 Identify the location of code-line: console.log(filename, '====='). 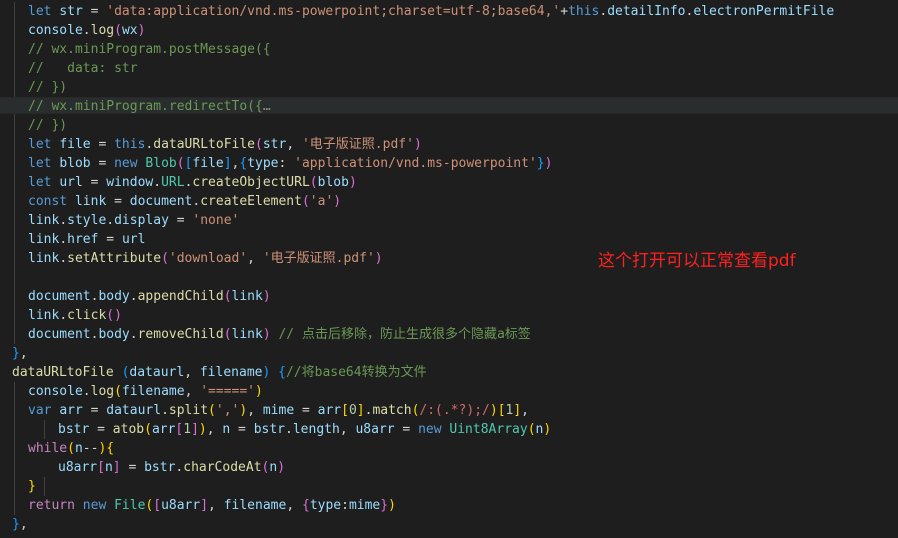
(449, 391).